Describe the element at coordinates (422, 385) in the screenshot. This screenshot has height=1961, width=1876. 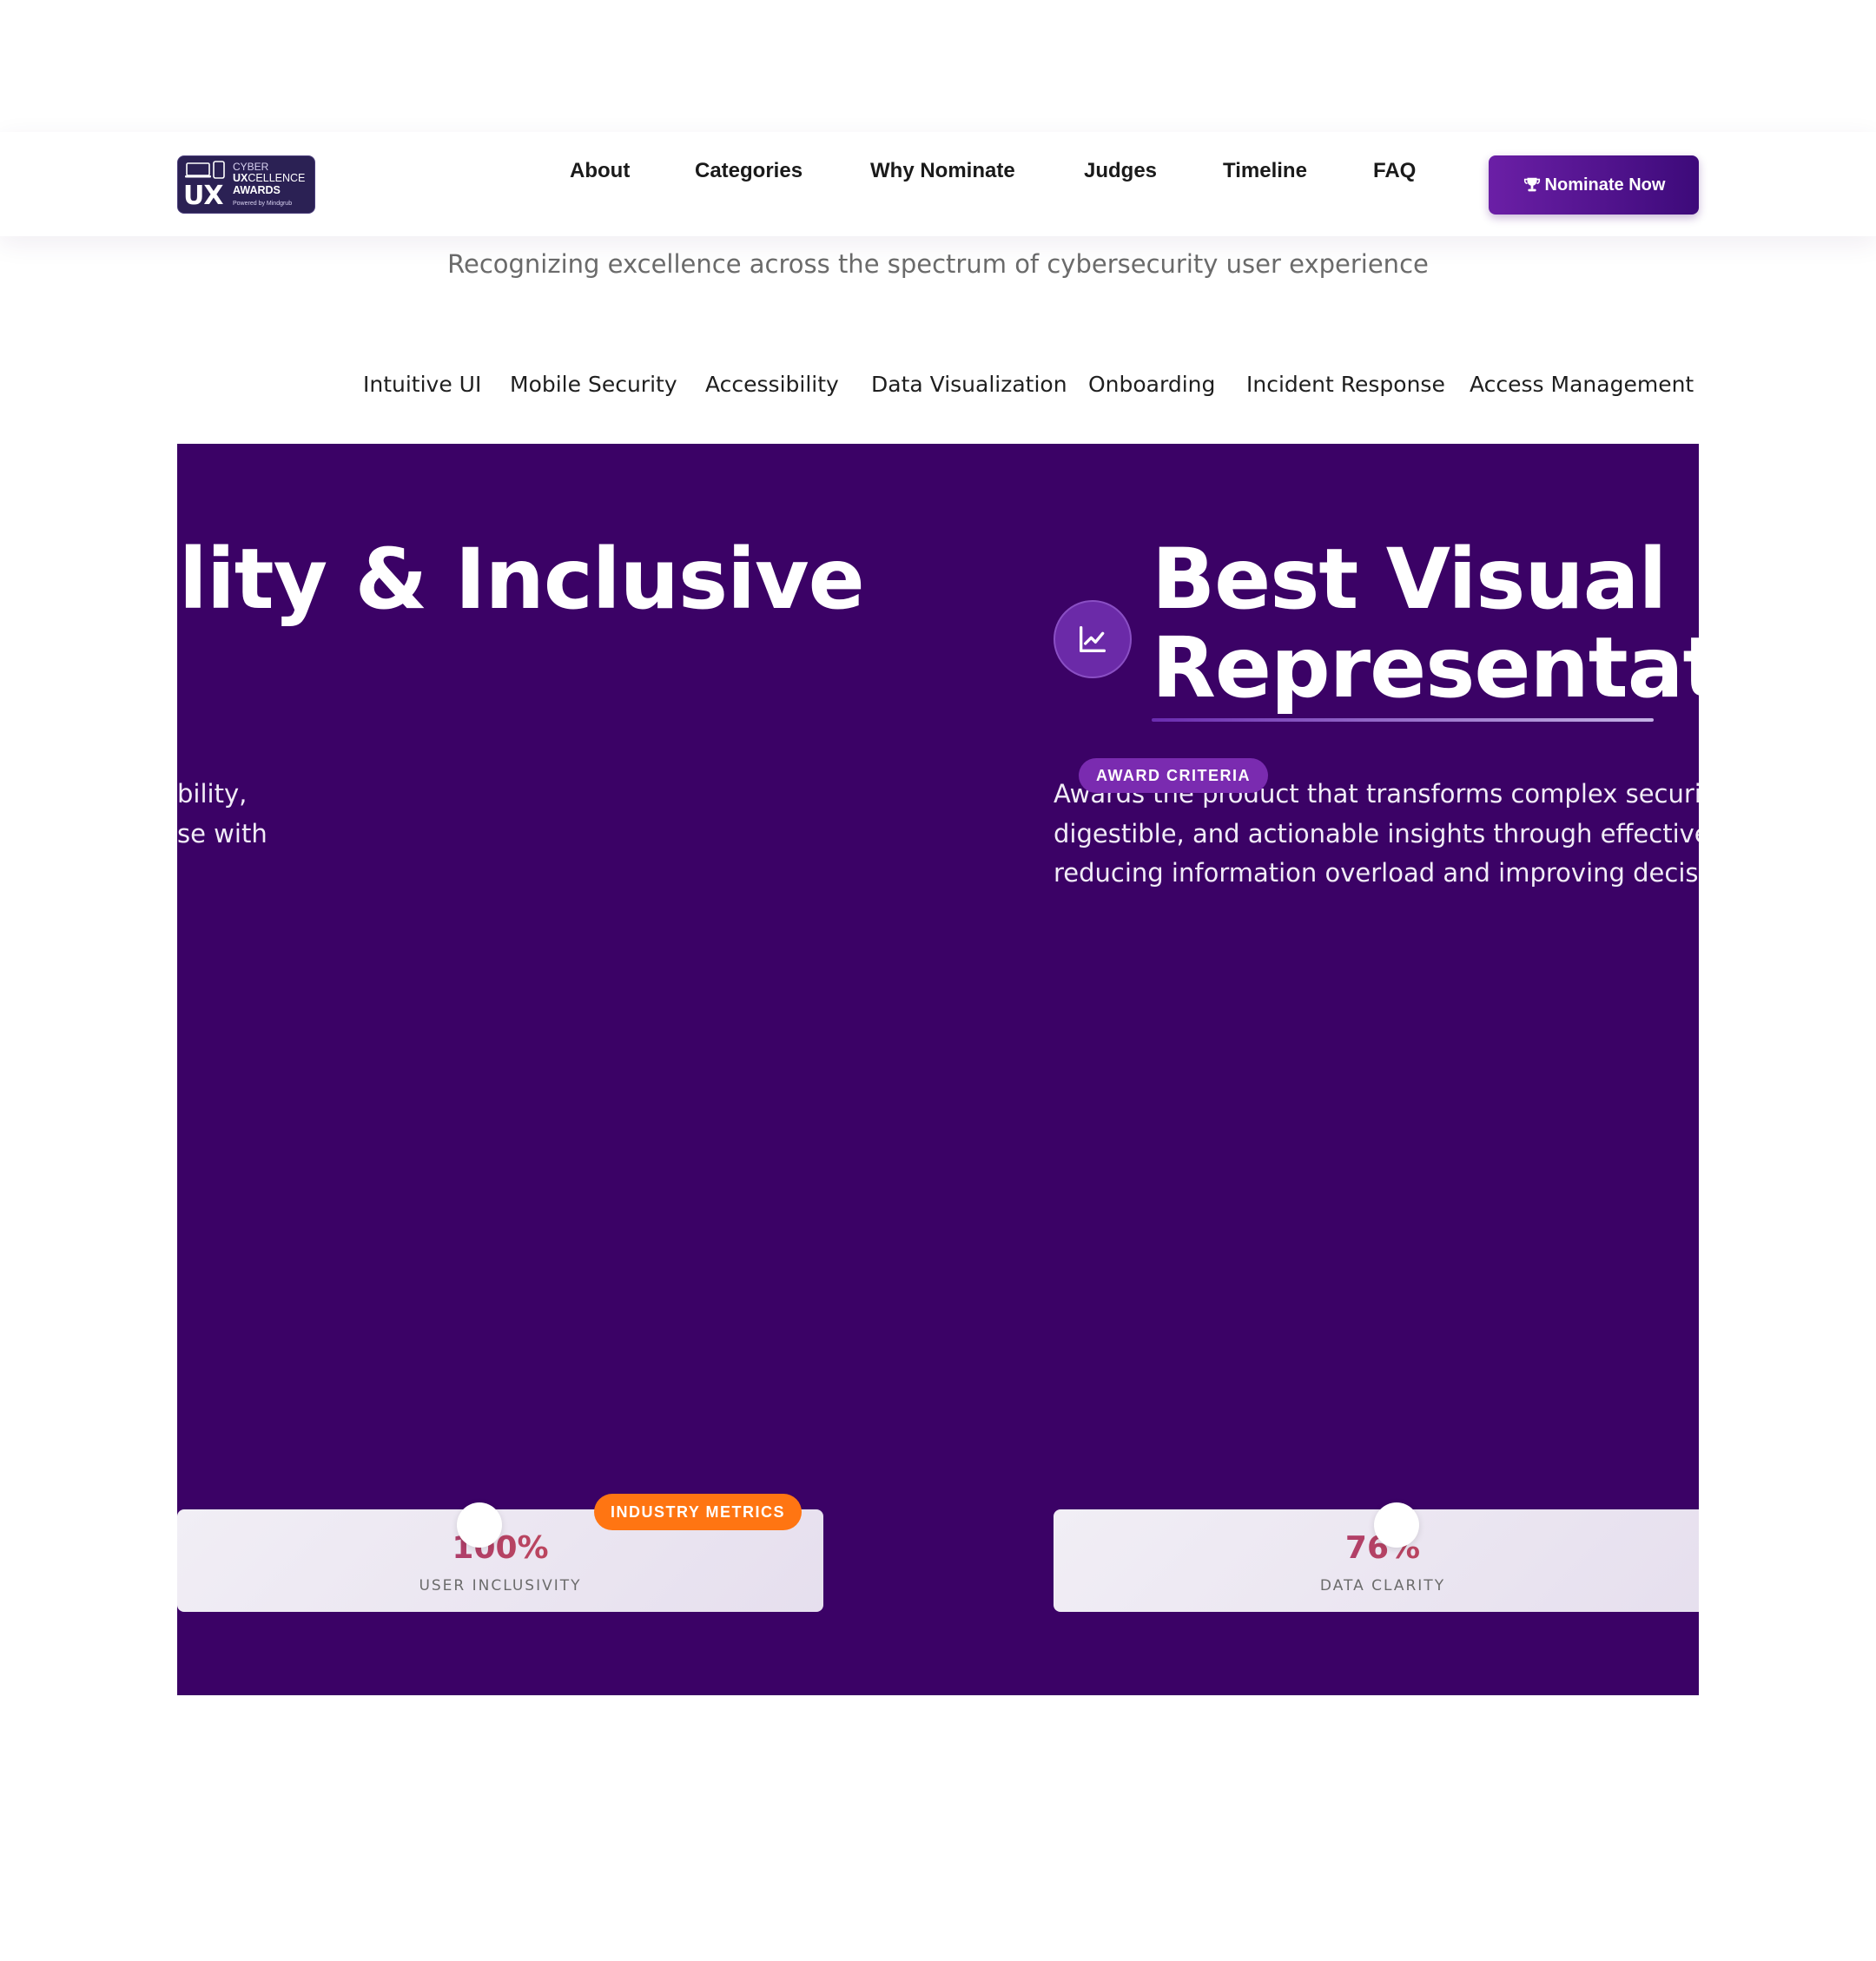
I see `tab-intuitive-ui: Intuitive UI` at that location.